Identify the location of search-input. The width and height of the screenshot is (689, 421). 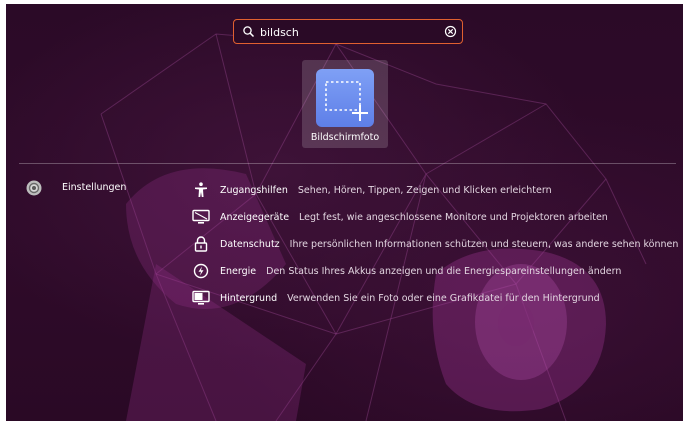
(345, 32).